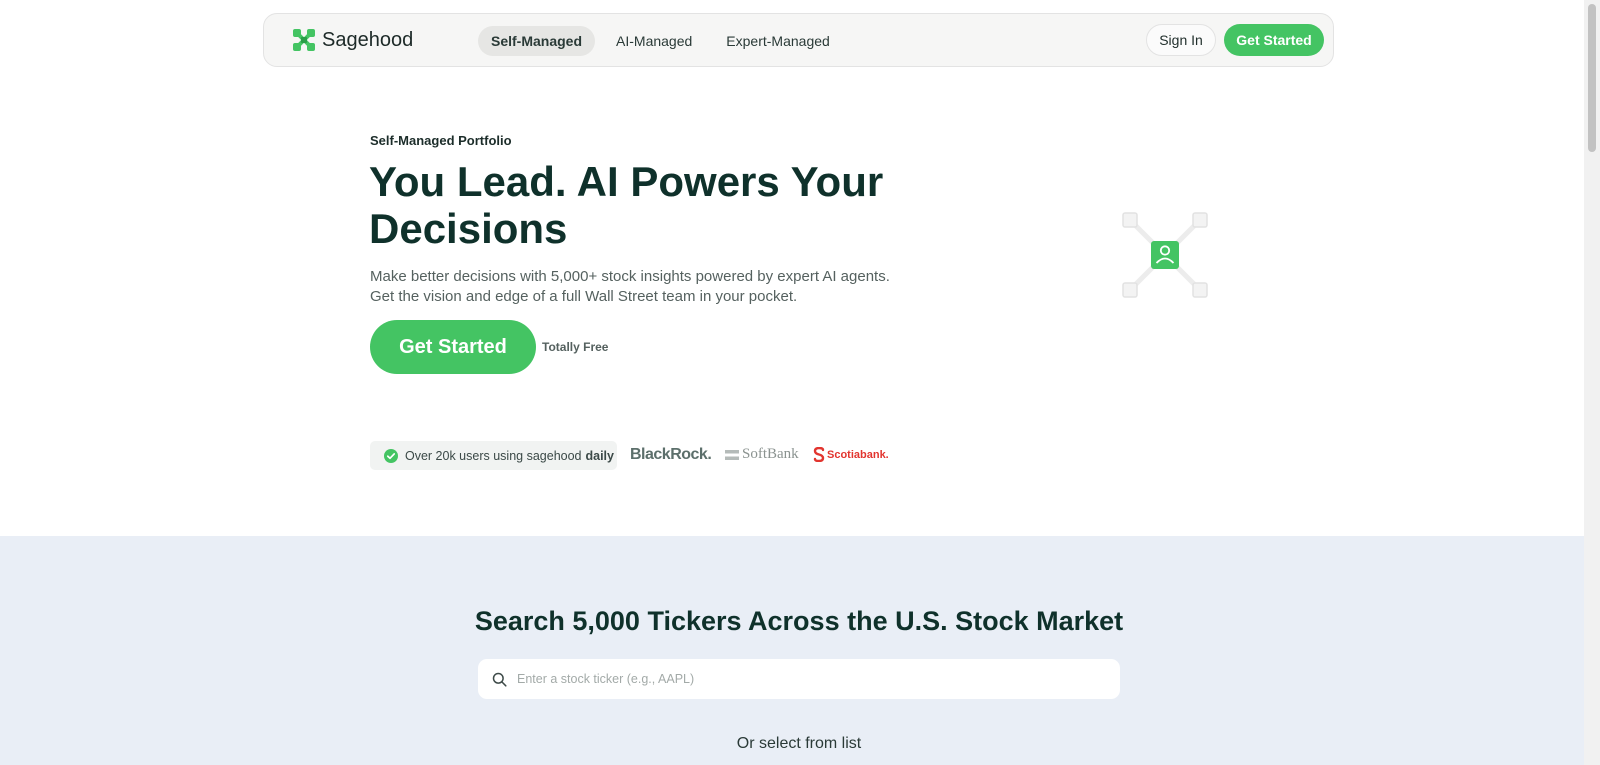  What do you see at coordinates (499, 679) in the screenshot?
I see `search-icon` at bounding box center [499, 679].